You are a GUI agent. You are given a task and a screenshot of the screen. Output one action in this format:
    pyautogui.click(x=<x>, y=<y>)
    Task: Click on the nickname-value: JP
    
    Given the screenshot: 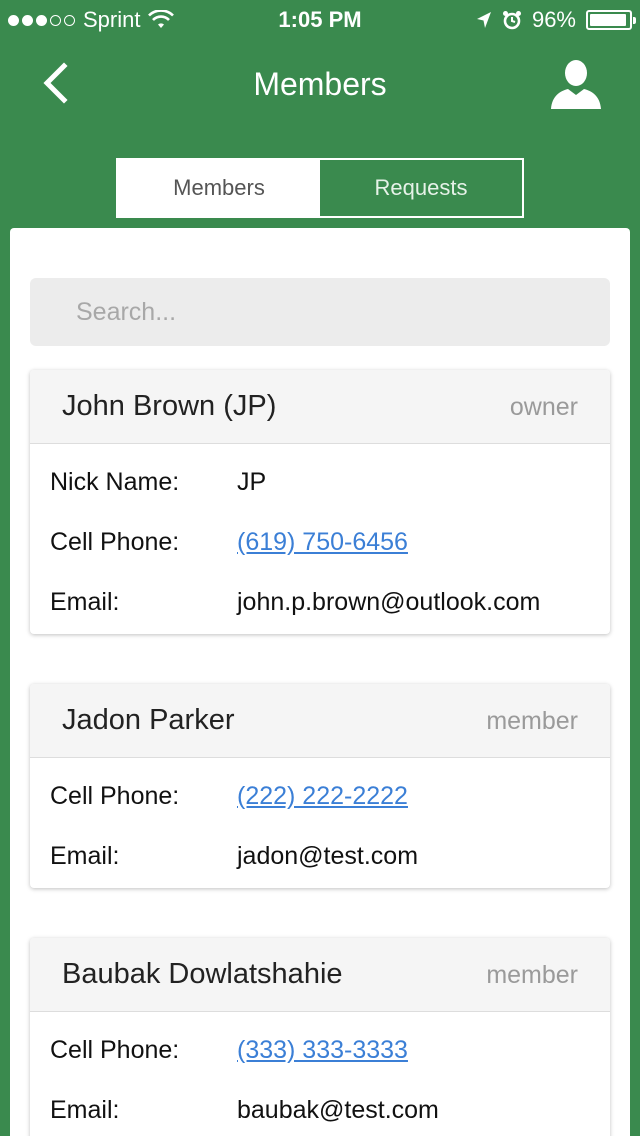 What is the action you would take?
    pyautogui.click(x=252, y=482)
    